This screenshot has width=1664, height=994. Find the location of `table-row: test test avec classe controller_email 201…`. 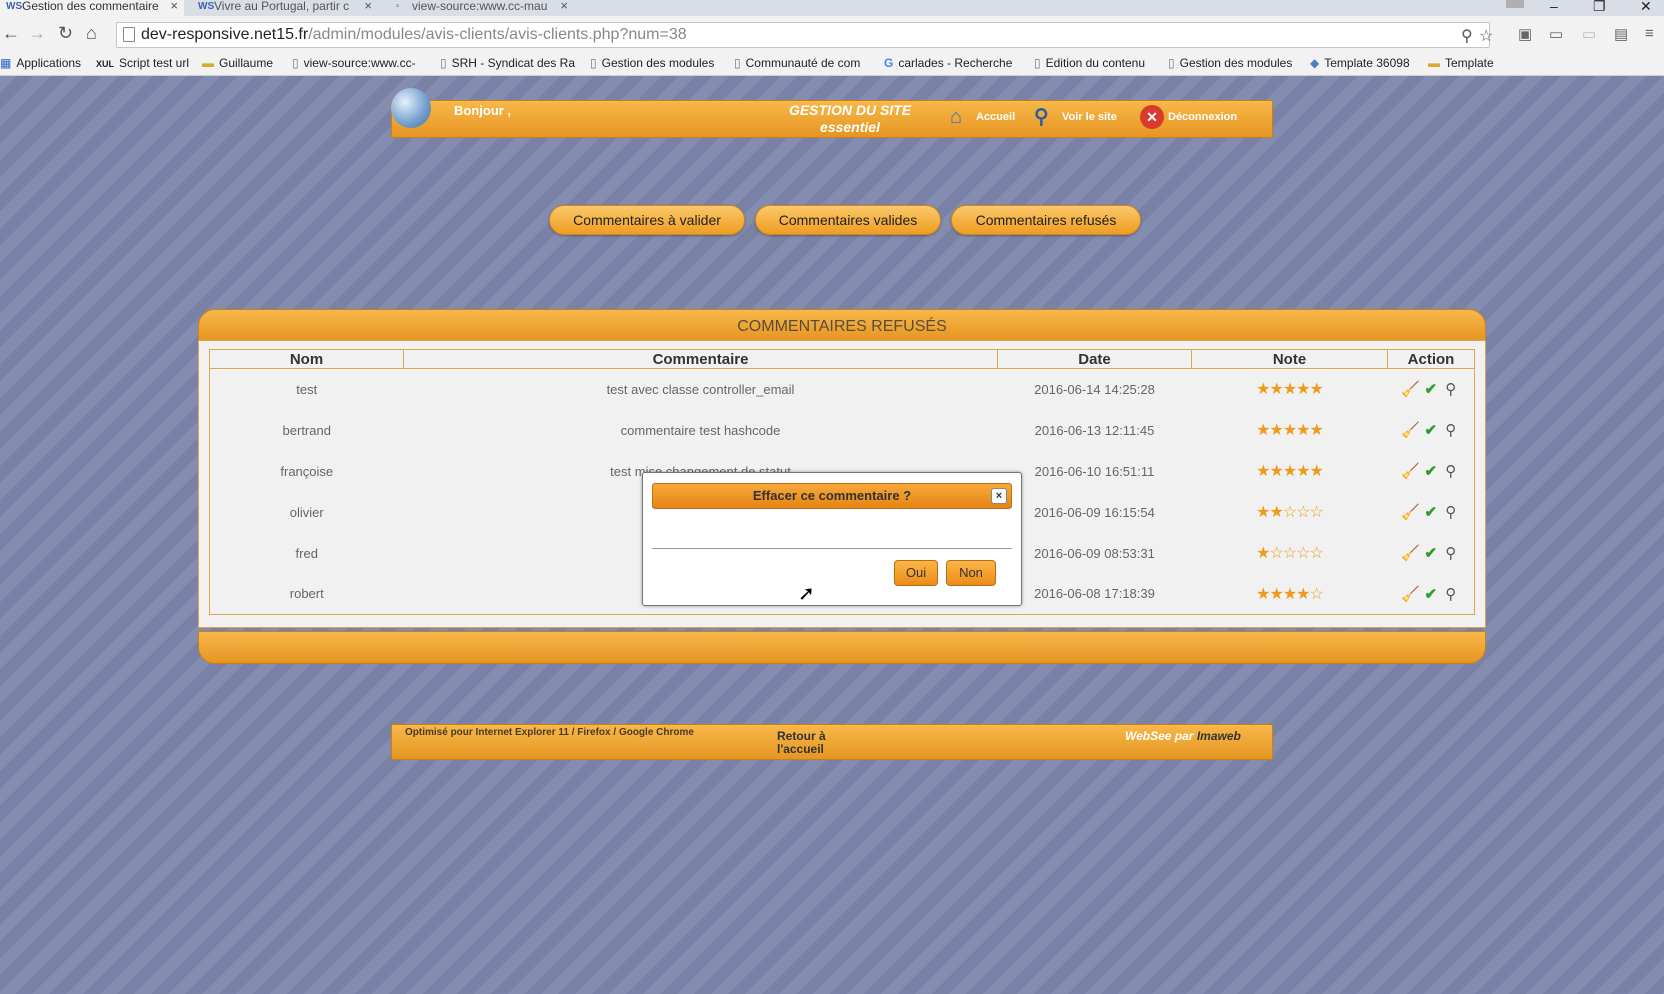

table-row: test test avec classe controller_email 201… is located at coordinates (842, 389).